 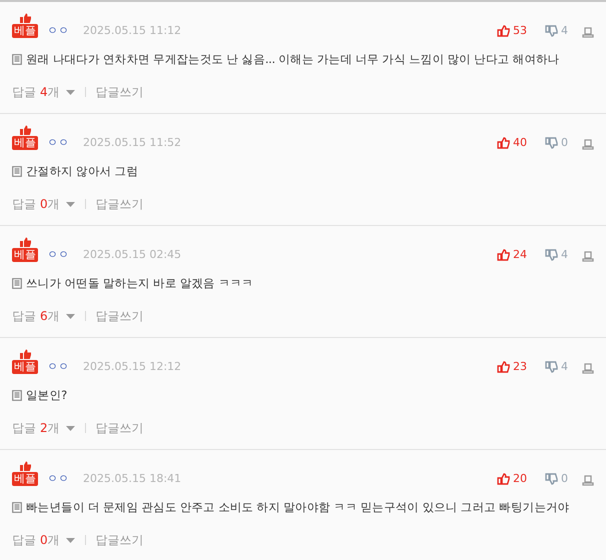 I want to click on reply-count: 6, so click(x=44, y=316).